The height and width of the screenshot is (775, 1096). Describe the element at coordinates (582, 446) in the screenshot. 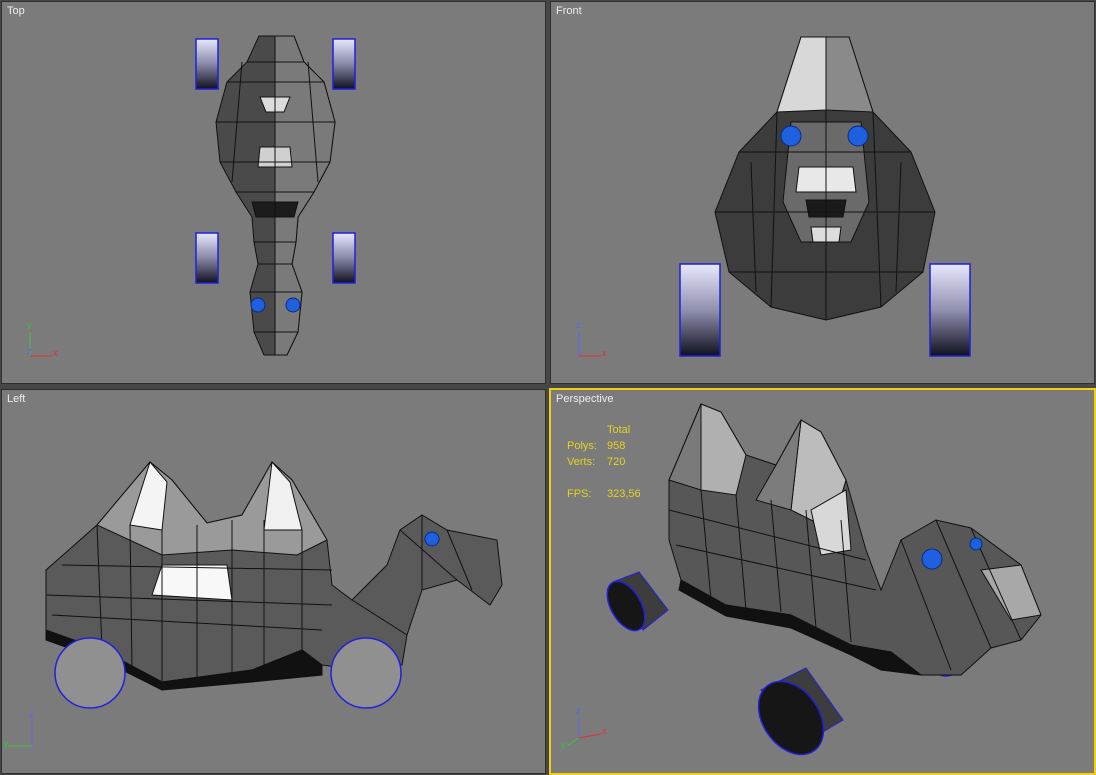

I see `stats-polys-label: Polys:` at that location.